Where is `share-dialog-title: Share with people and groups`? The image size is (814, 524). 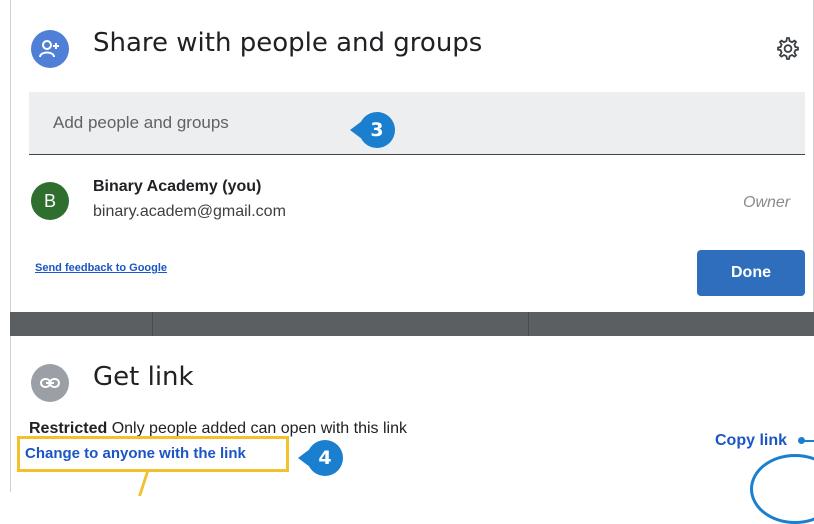 share-dialog-title: Share with people and groups is located at coordinates (288, 43).